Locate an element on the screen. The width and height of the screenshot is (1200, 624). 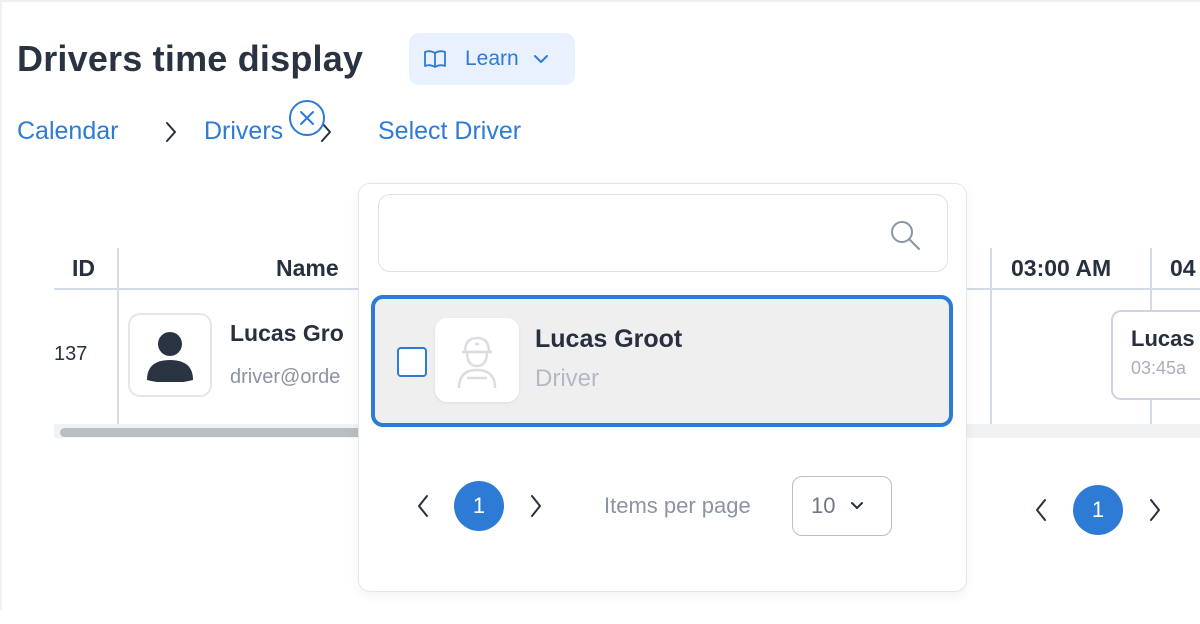
breadcrumb-select-driver: Select Driver is located at coordinates (449, 131).